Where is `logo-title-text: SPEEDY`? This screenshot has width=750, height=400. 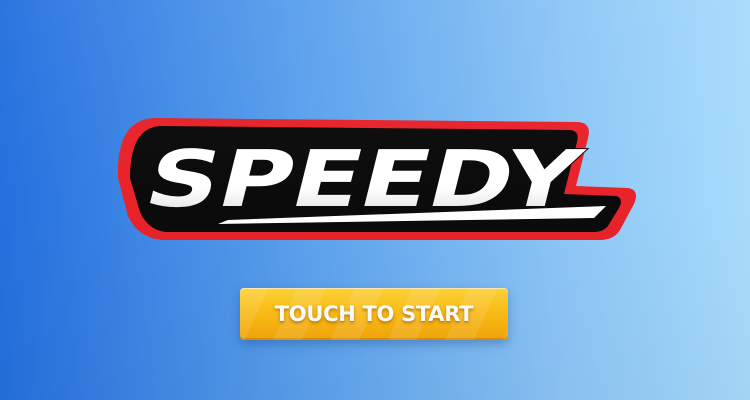
logo-title-text: SPEEDY is located at coordinates (364, 179).